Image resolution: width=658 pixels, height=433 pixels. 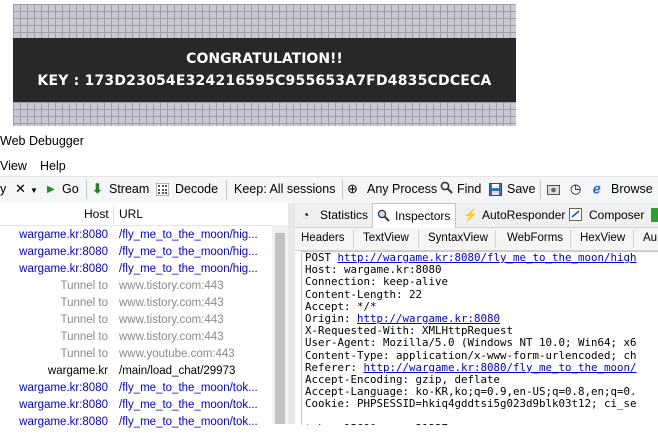 I want to click on decode-icon, so click(x=162, y=190).